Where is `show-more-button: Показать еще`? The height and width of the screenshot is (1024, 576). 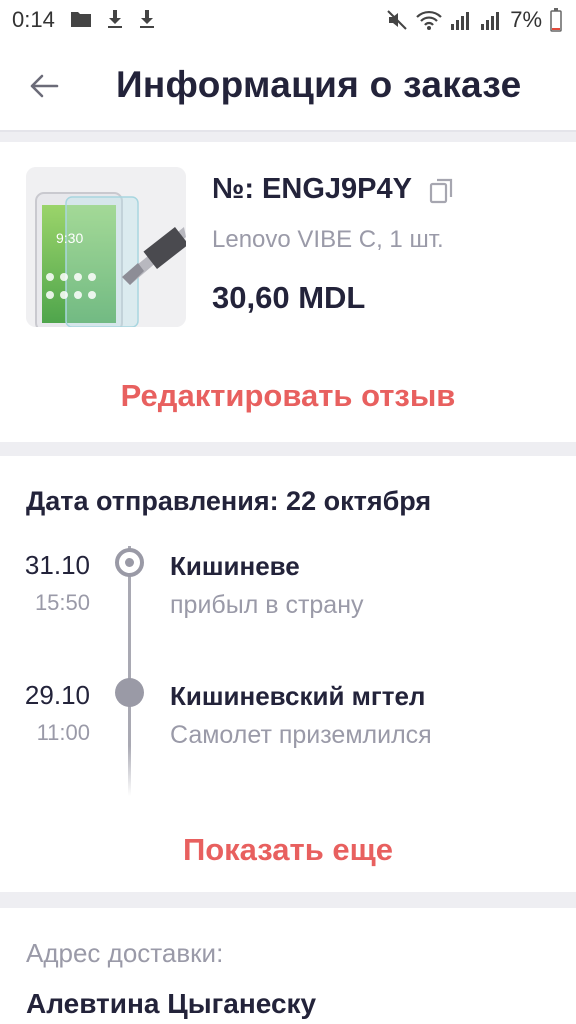 show-more-button: Показать еще is located at coordinates (288, 850).